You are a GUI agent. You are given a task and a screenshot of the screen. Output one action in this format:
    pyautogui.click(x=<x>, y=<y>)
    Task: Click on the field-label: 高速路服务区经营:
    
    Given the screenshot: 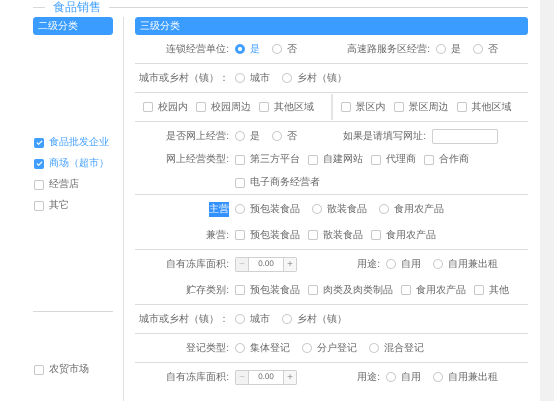 What is the action you would take?
    pyautogui.click(x=388, y=49)
    